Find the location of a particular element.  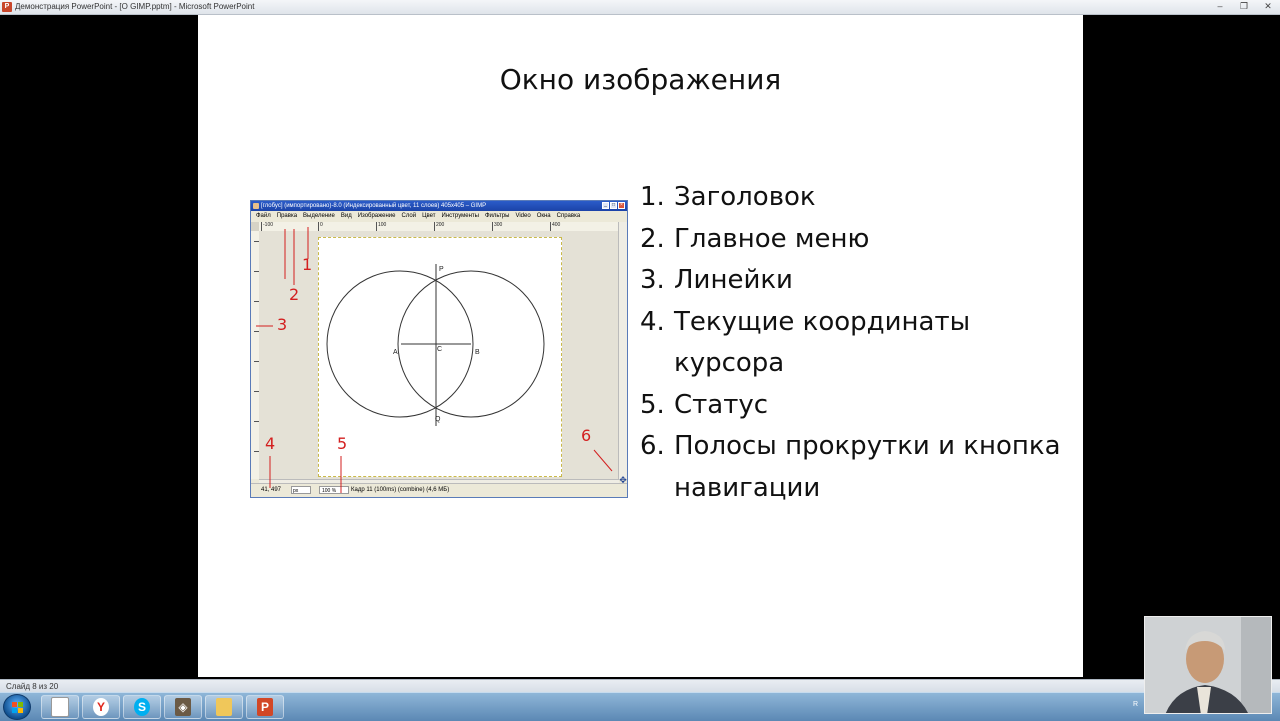

list-item: 5. Статус is located at coordinates (855, 406).